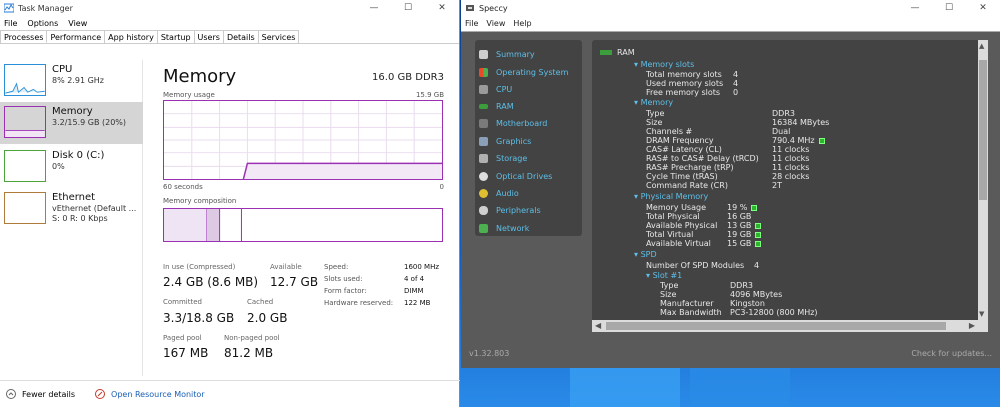 Image resolution: width=1000 pixels, height=407 pixels. I want to click on nav-graphics: Graphics, so click(505, 141).